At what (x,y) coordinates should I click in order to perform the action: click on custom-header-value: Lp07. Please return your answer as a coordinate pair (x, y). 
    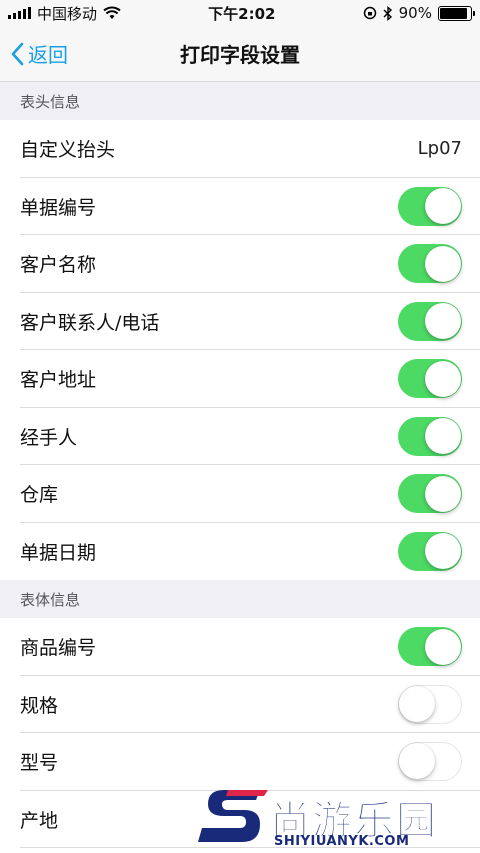
    Looking at the image, I should click on (439, 149).